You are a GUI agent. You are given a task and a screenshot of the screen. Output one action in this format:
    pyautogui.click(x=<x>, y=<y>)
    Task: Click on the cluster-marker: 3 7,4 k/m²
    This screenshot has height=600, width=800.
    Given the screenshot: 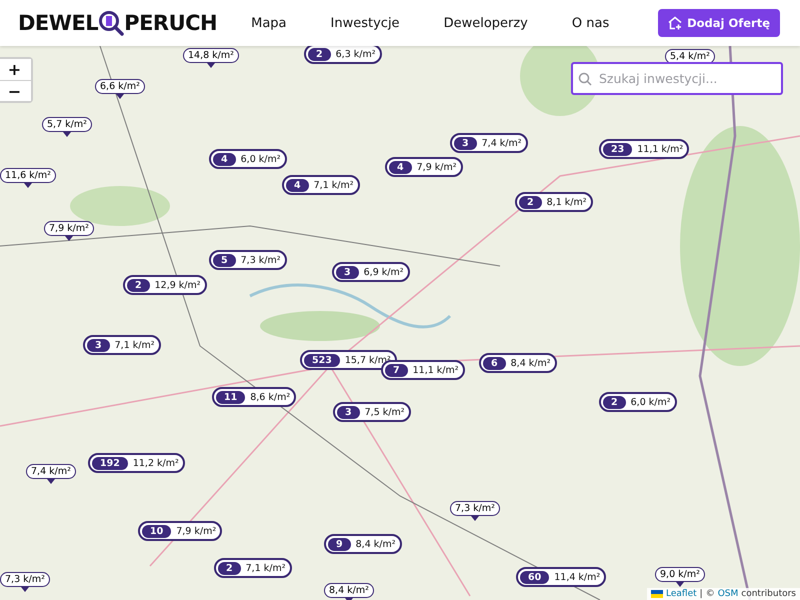 What is the action you would take?
    pyautogui.click(x=489, y=143)
    